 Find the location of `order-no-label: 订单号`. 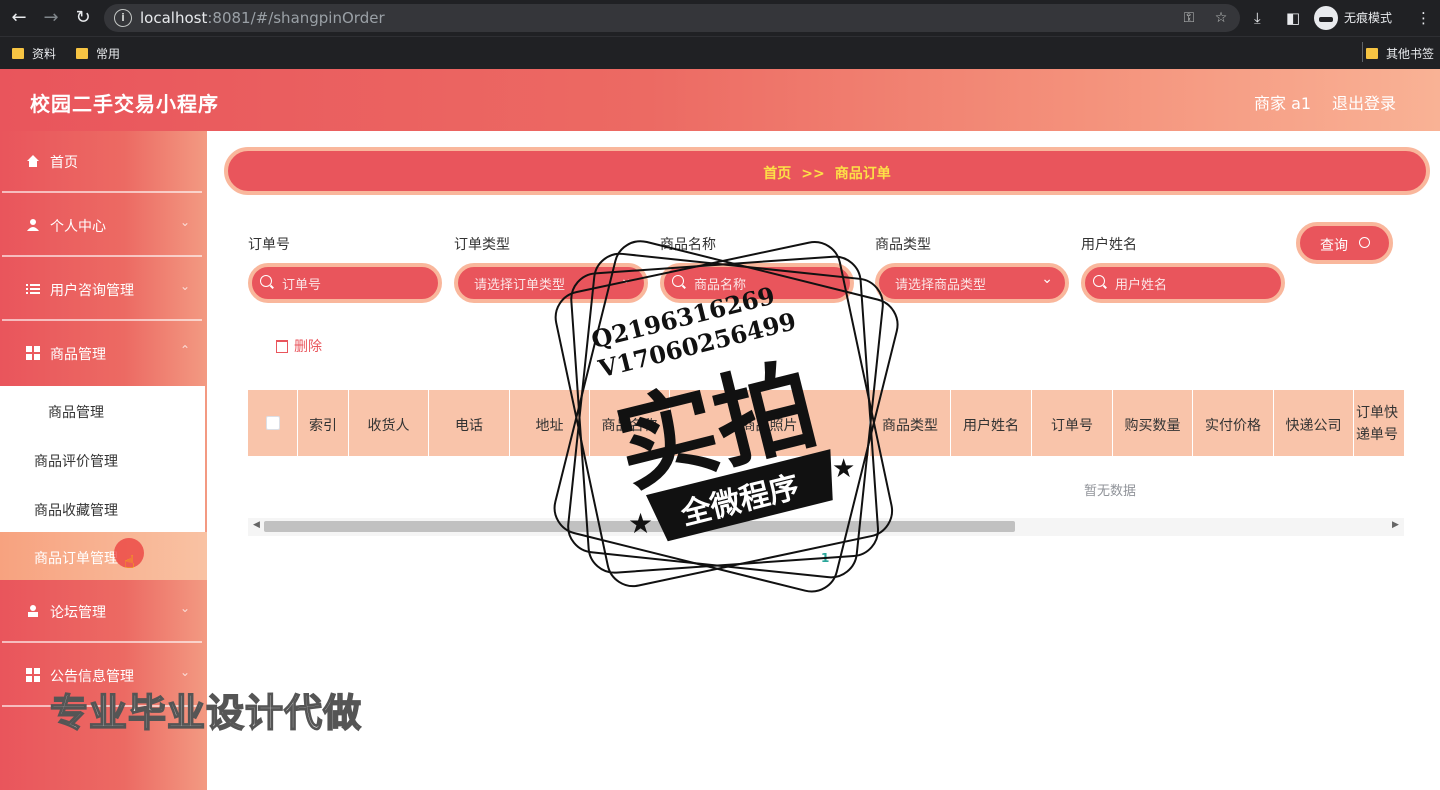

order-no-label: 订单号 is located at coordinates (269, 245).